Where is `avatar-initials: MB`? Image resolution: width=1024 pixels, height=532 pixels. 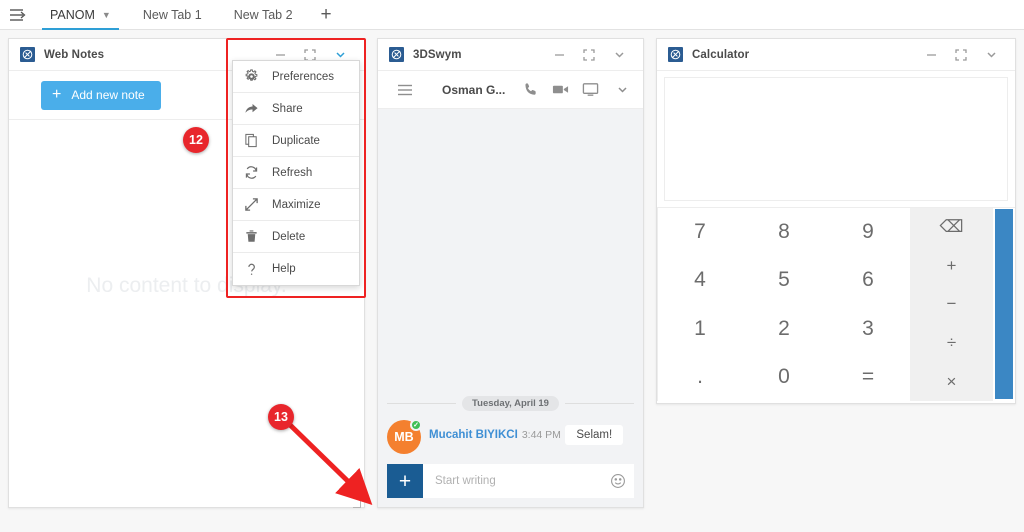
avatar-initials: MB is located at coordinates (404, 437).